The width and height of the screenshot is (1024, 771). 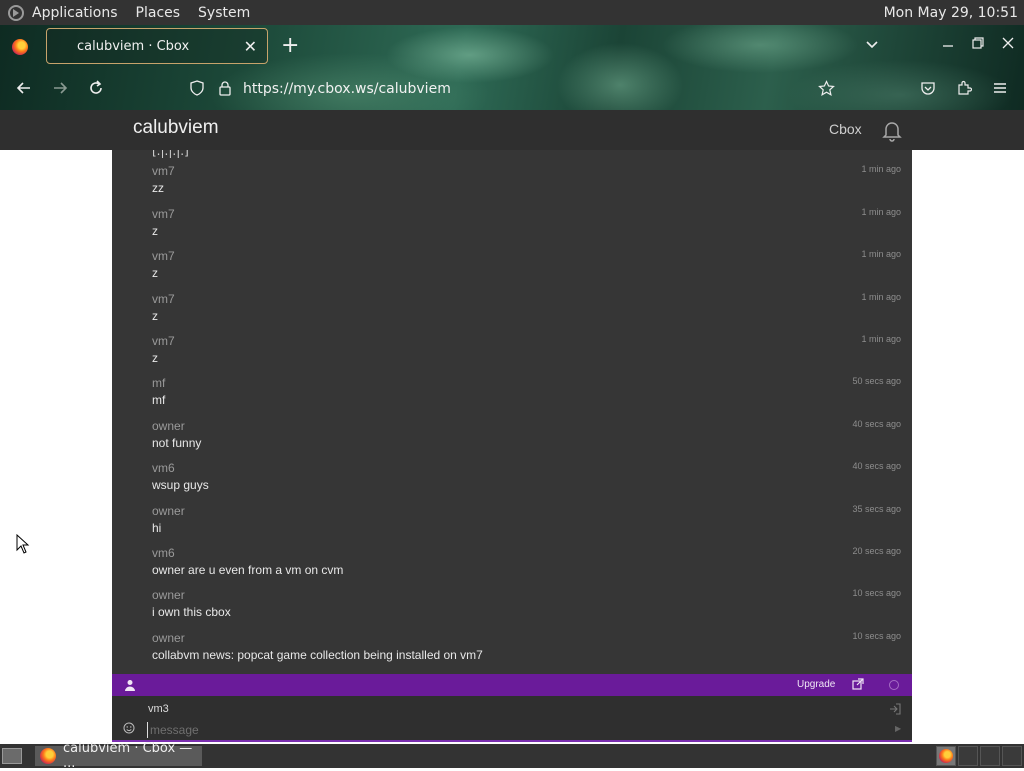 I want to click on reload-icon, so click(x=96, y=88).